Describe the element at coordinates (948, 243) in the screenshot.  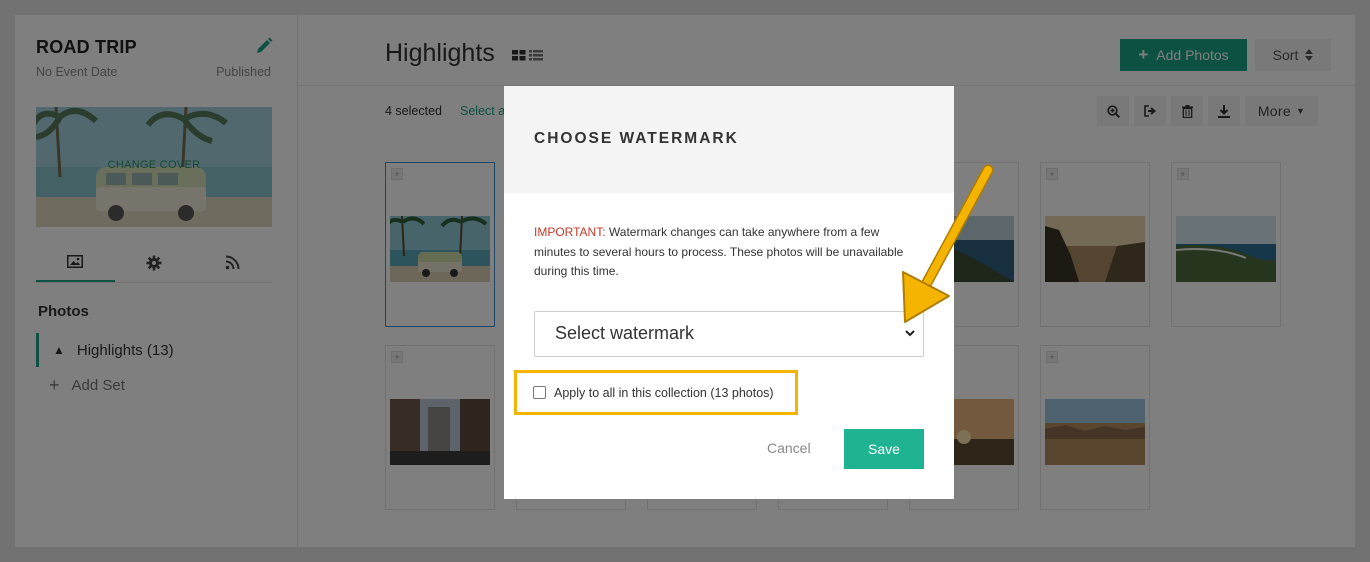
I see `callout-arrow-icon` at that location.